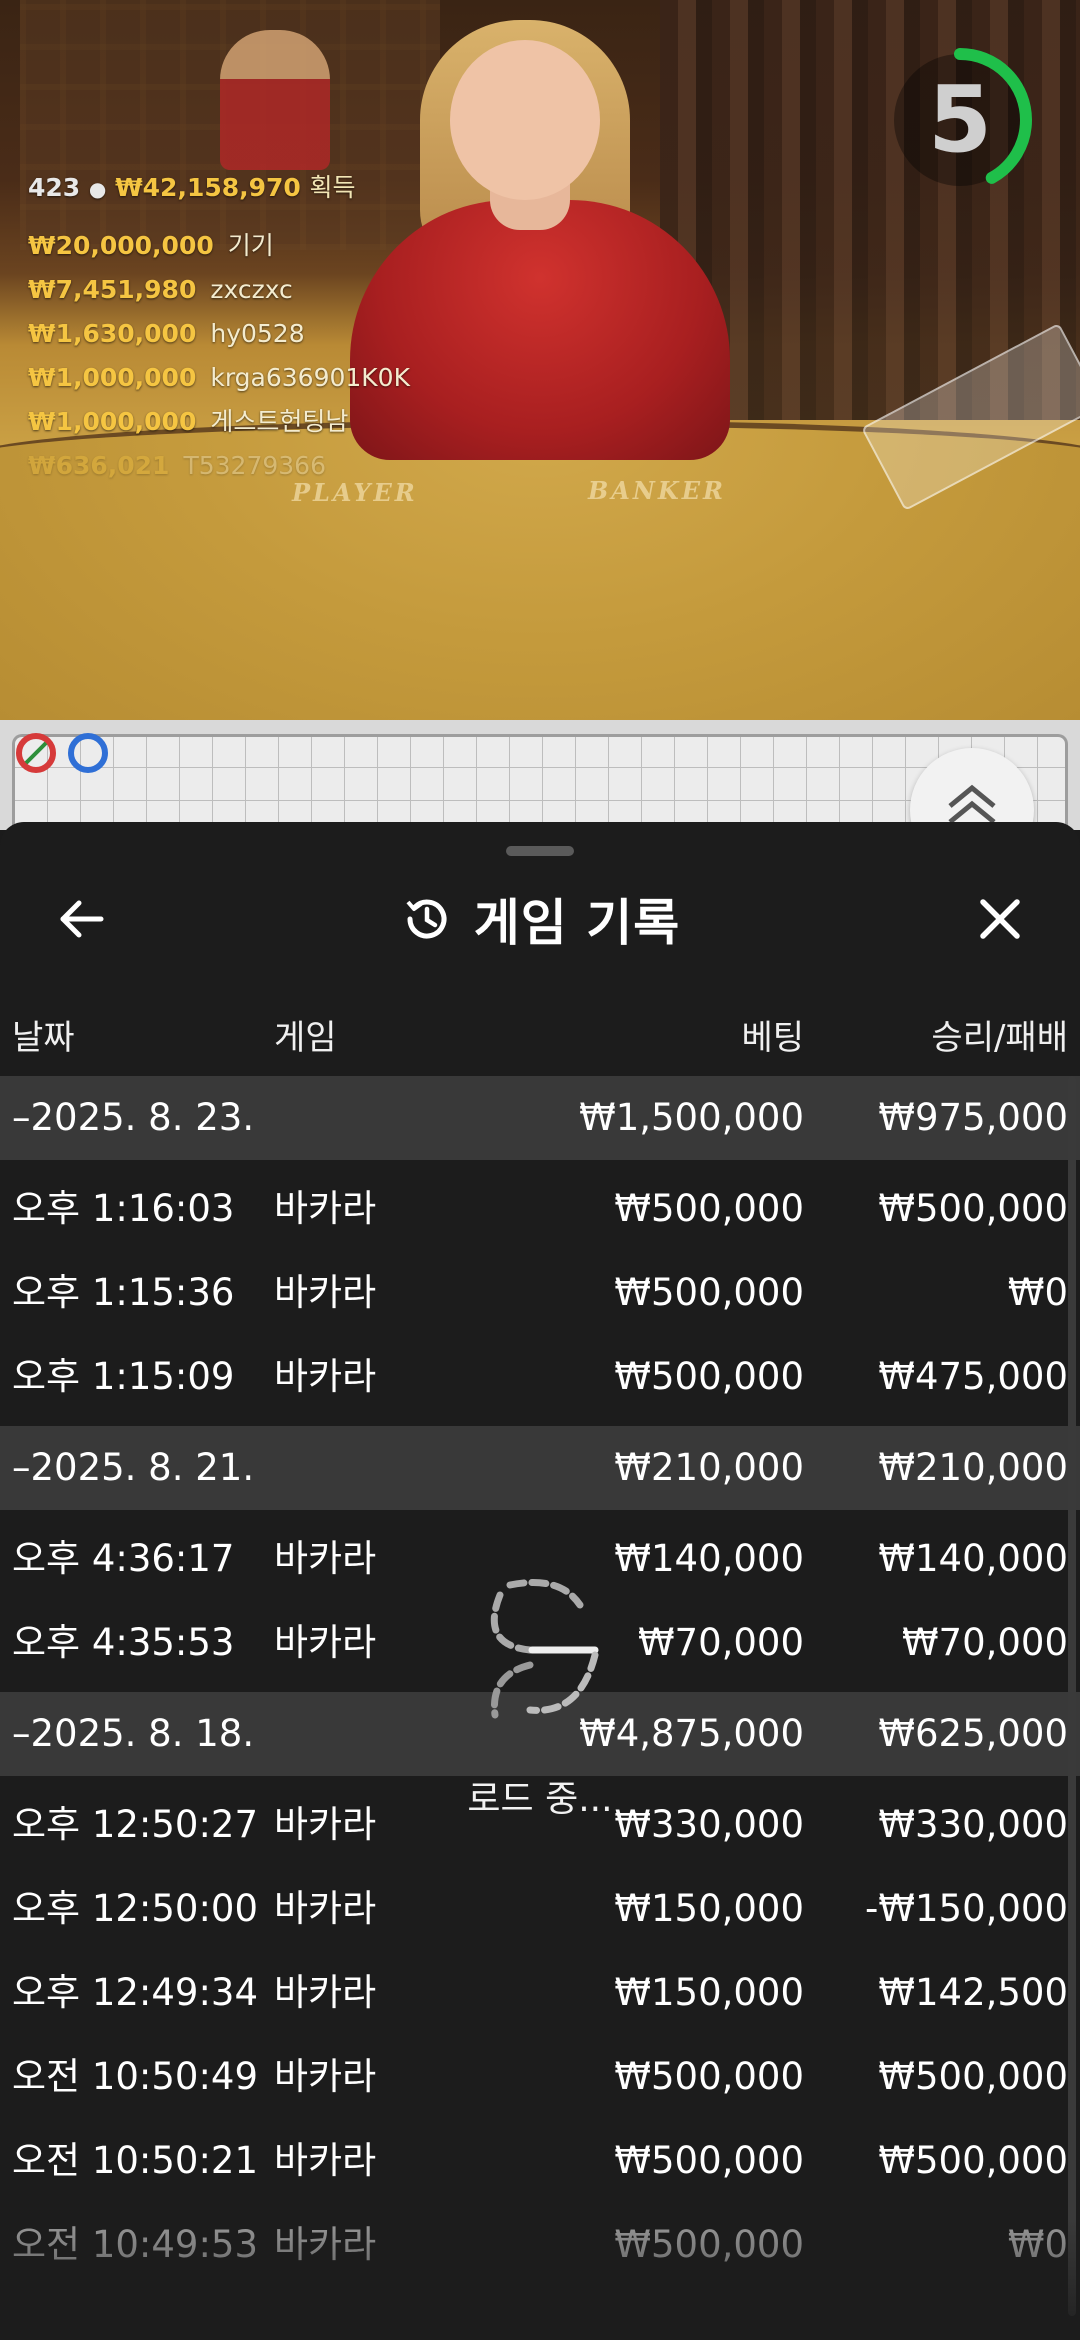 The width and height of the screenshot is (1080, 2340). I want to click on row-bet: ₩70,000, so click(720, 1642).